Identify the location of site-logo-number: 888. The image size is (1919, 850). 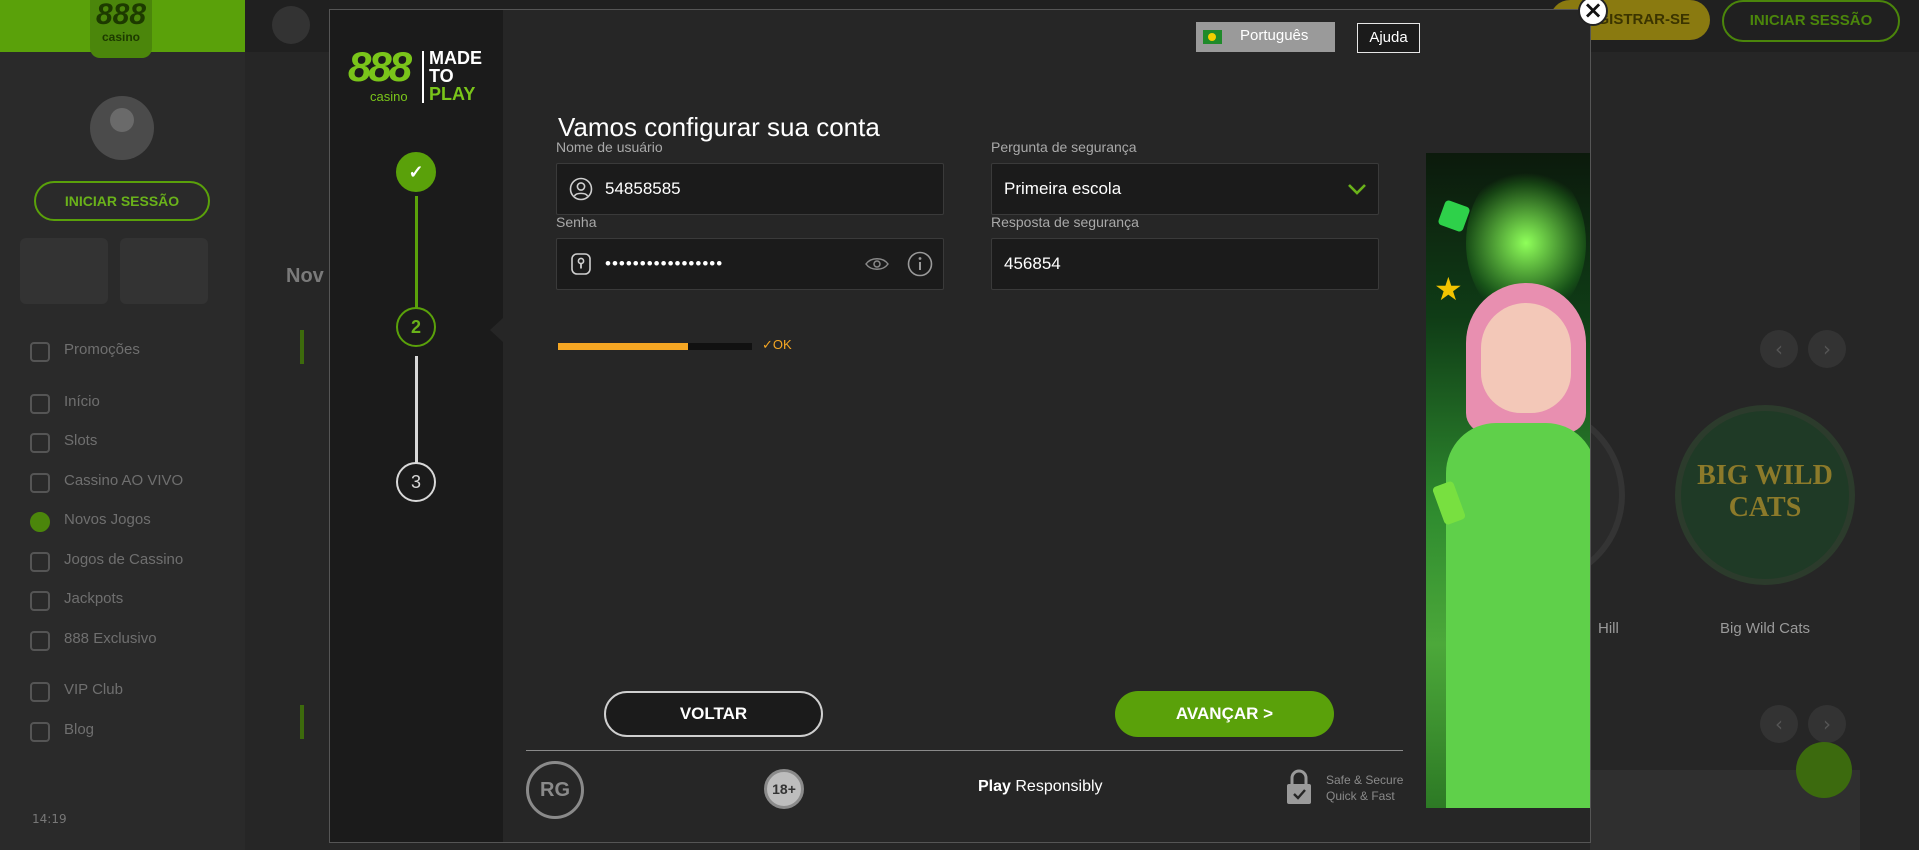
(121, 15).